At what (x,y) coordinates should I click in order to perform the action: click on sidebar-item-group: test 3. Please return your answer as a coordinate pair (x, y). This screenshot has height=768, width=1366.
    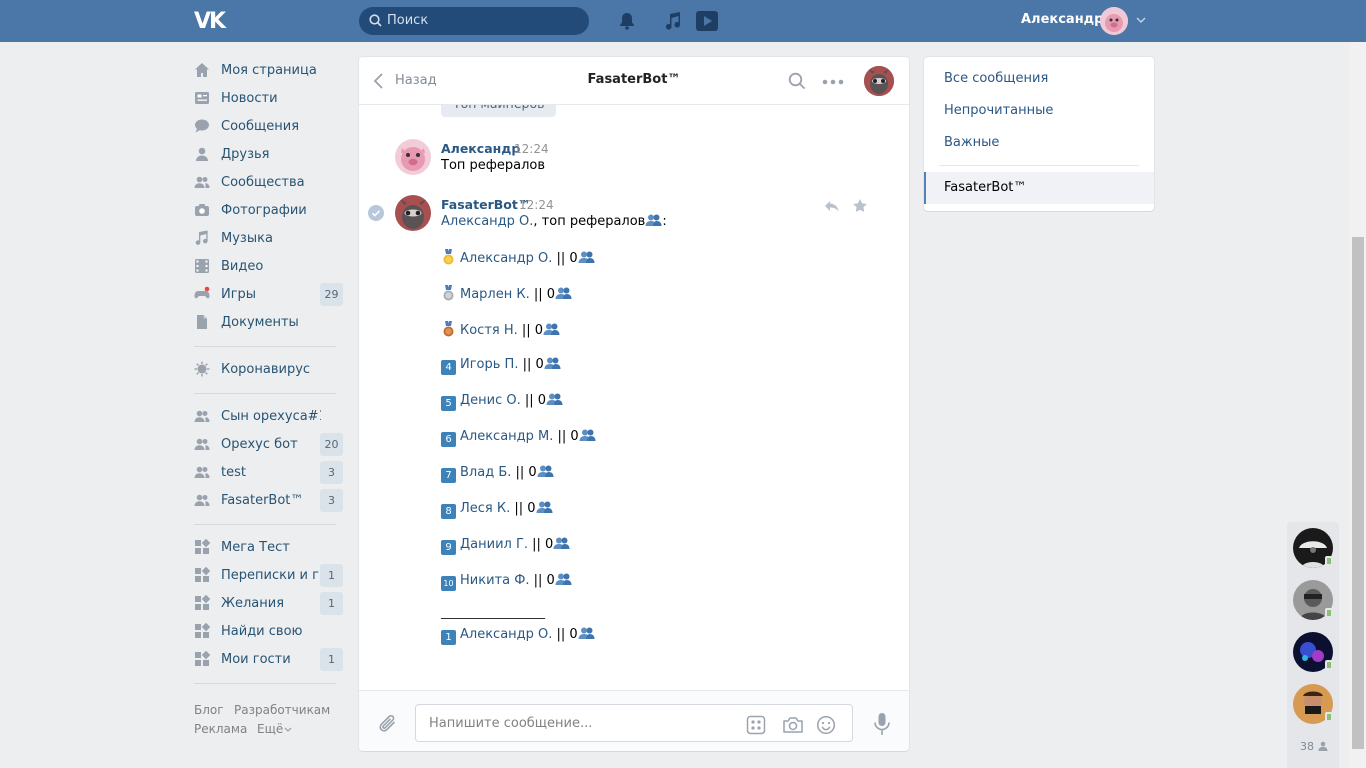
    Looking at the image, I should click on (269, 473).